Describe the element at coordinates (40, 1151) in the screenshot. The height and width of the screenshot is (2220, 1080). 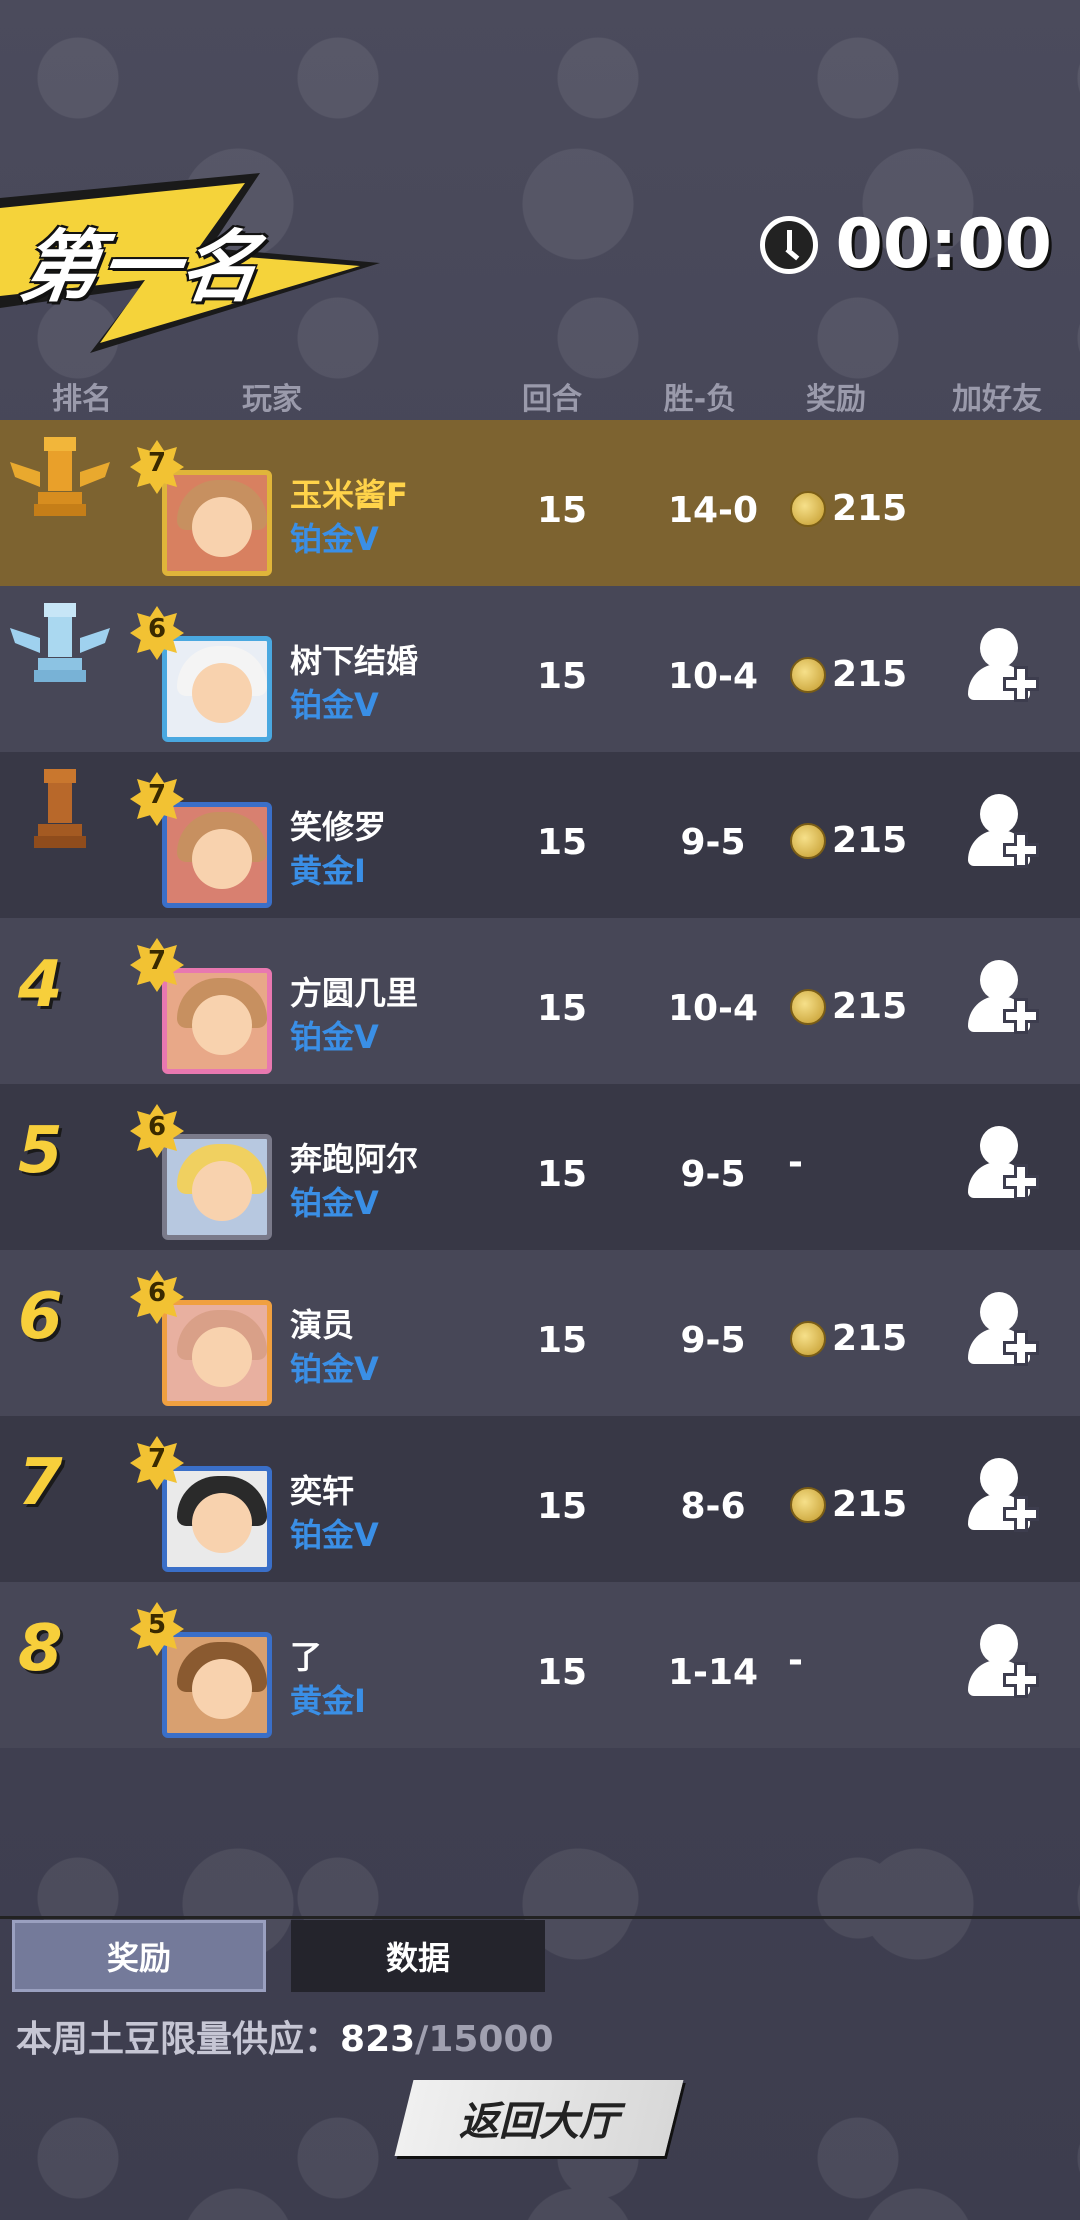
I see `rank-number: 5` at that location.